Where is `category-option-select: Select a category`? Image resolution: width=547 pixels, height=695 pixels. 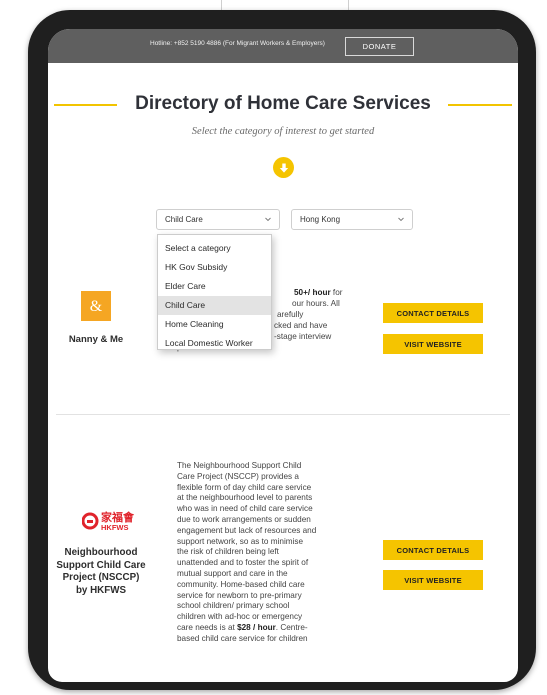 category-option-select: Select a category is located at coordinates (214, 248).